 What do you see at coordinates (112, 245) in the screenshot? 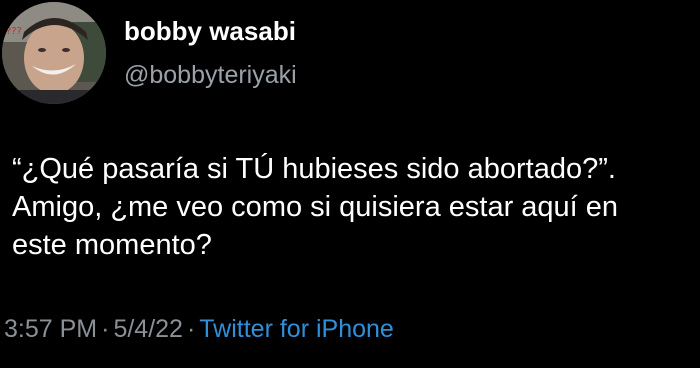
I see `tweet-text-line-3: este momento?` at bounding box center [112, 245].